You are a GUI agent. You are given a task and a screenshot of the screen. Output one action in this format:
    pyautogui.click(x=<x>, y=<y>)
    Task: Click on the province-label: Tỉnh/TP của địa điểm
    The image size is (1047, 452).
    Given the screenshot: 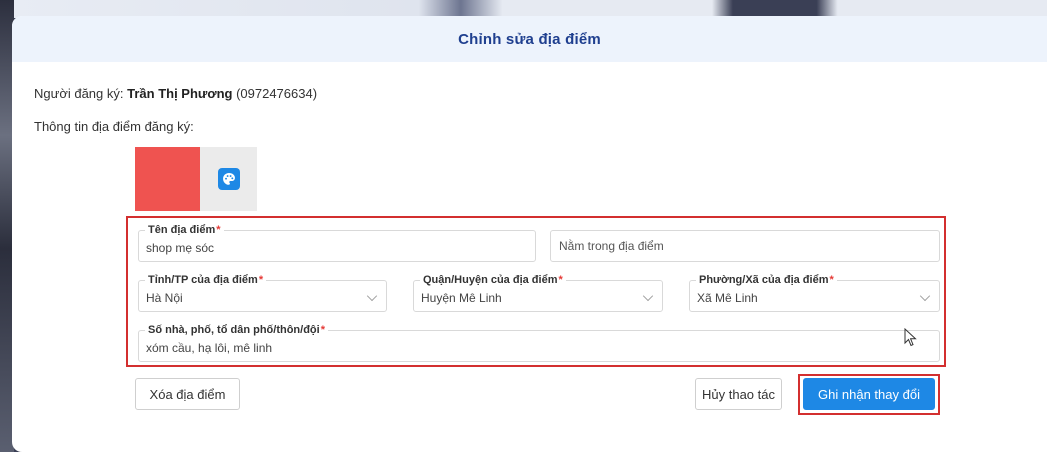 What is the action you would take?
    pyautogui.click(x=203, y=280)
    